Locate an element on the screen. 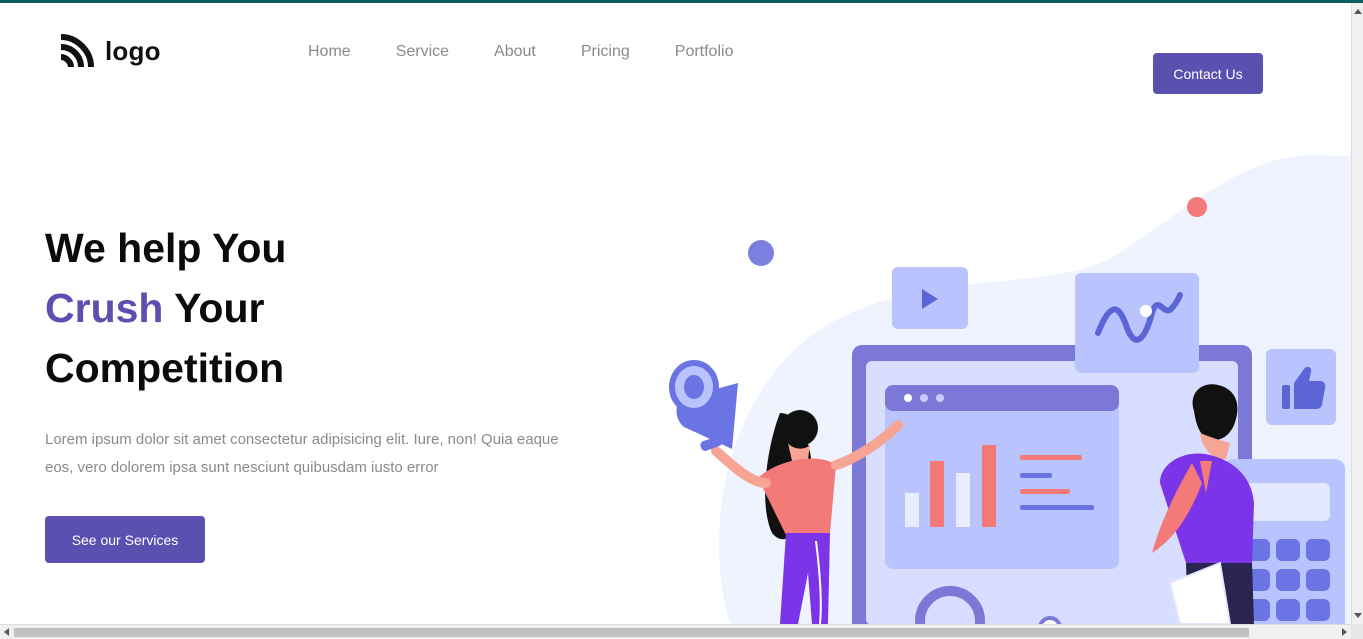 The width and height of the screenshot is (1363, 639). main-nav: Home Service About Pricing Portfolio is located at coordinates (520, 52).